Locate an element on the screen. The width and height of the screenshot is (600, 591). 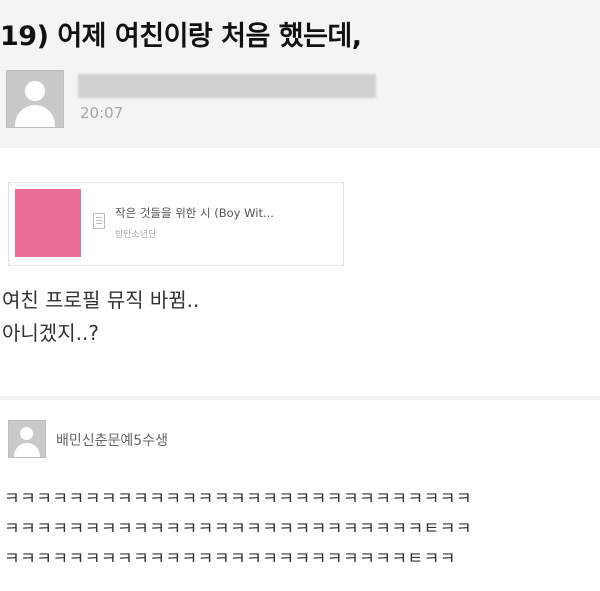
post-time: 20:07 is located at coordinates (102, 113).